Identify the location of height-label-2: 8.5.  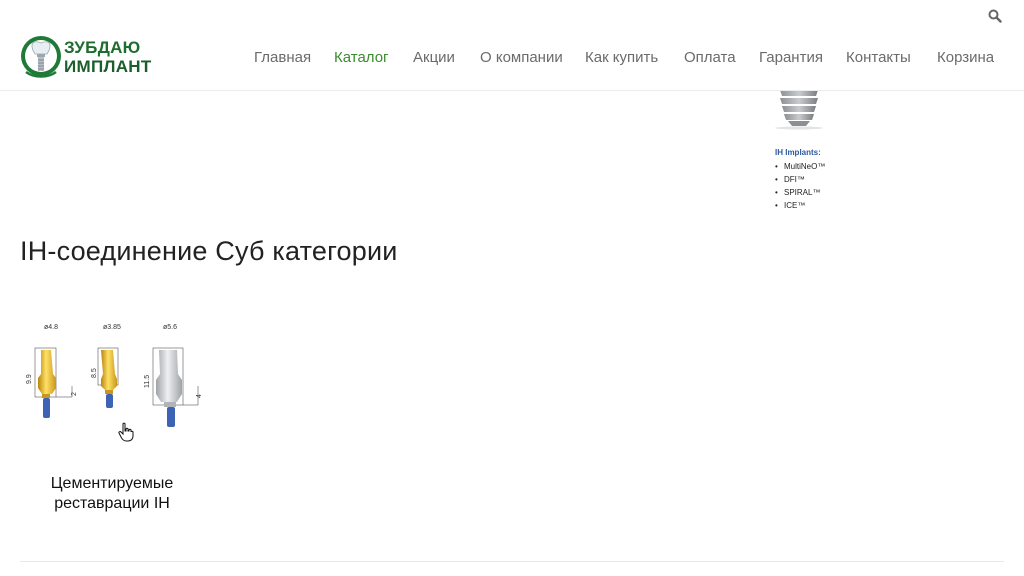
(94, 373).